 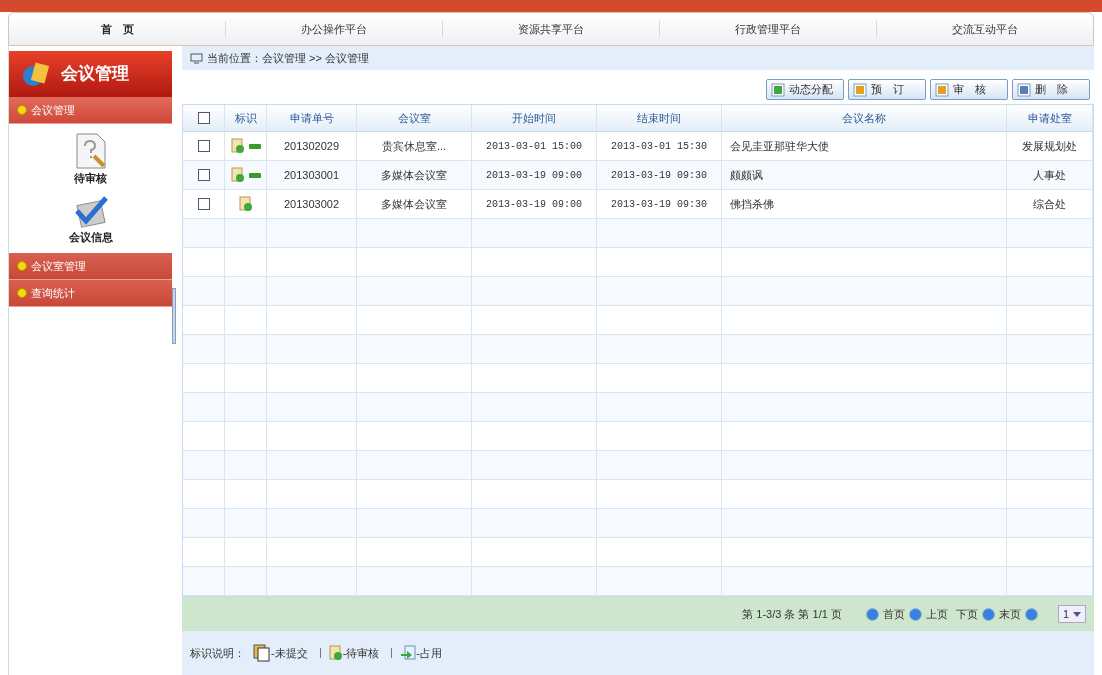 What do you see at coordinates (969, 89) in the screenshot?
I see `toolbar-button: 审 核` at bounding box center [969, 89].